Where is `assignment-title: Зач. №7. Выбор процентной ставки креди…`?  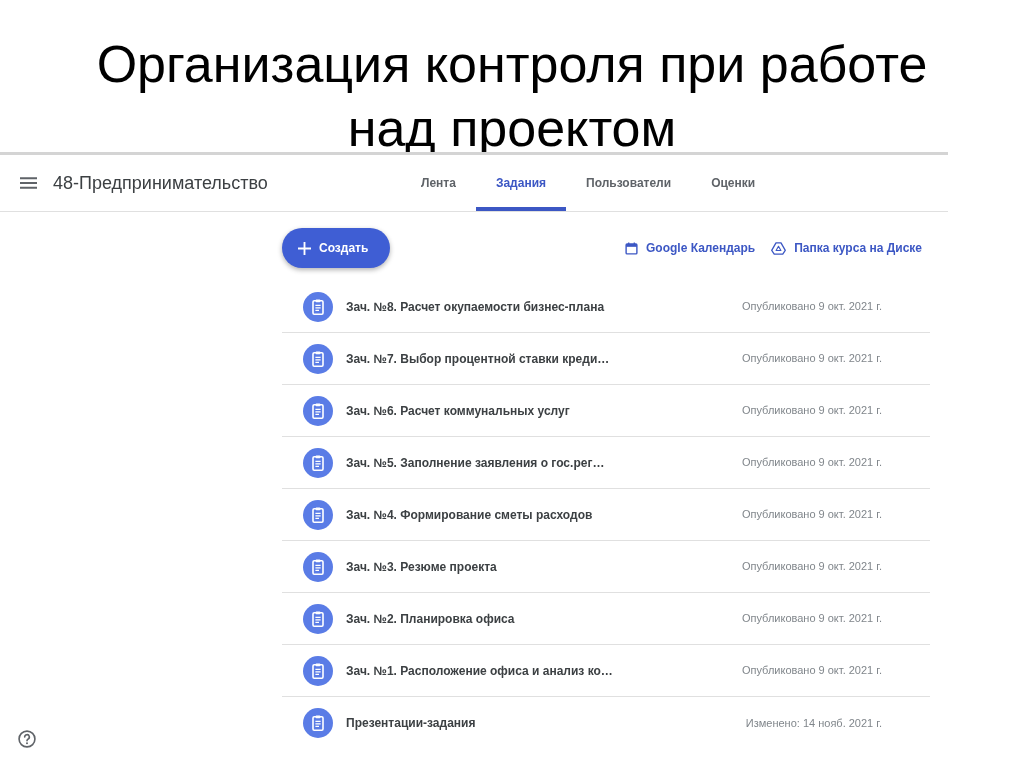 assignment-title: Зач. №7. Выбор процентной ставки креди… is located at coordinates (478, 359).